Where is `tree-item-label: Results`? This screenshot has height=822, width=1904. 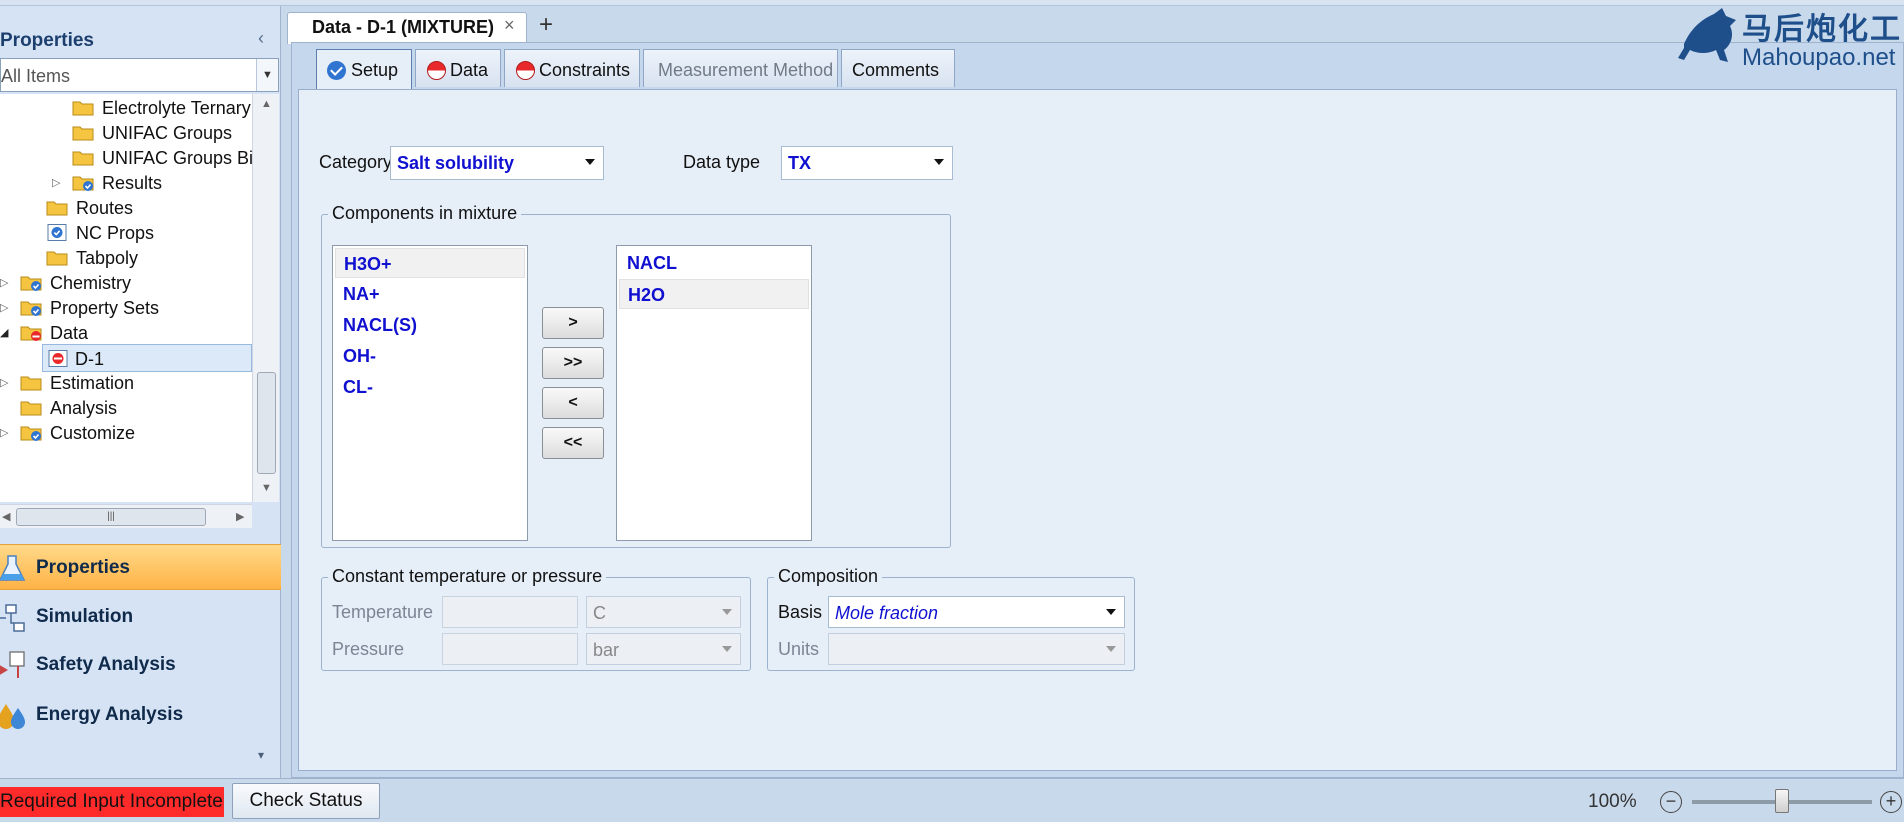
tree-item-label: Results is located at coordinates (132, 183).